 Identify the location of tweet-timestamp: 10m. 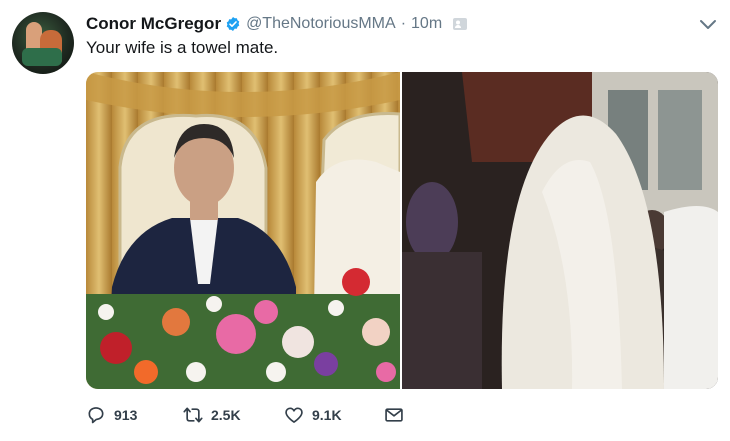
(426, 24).